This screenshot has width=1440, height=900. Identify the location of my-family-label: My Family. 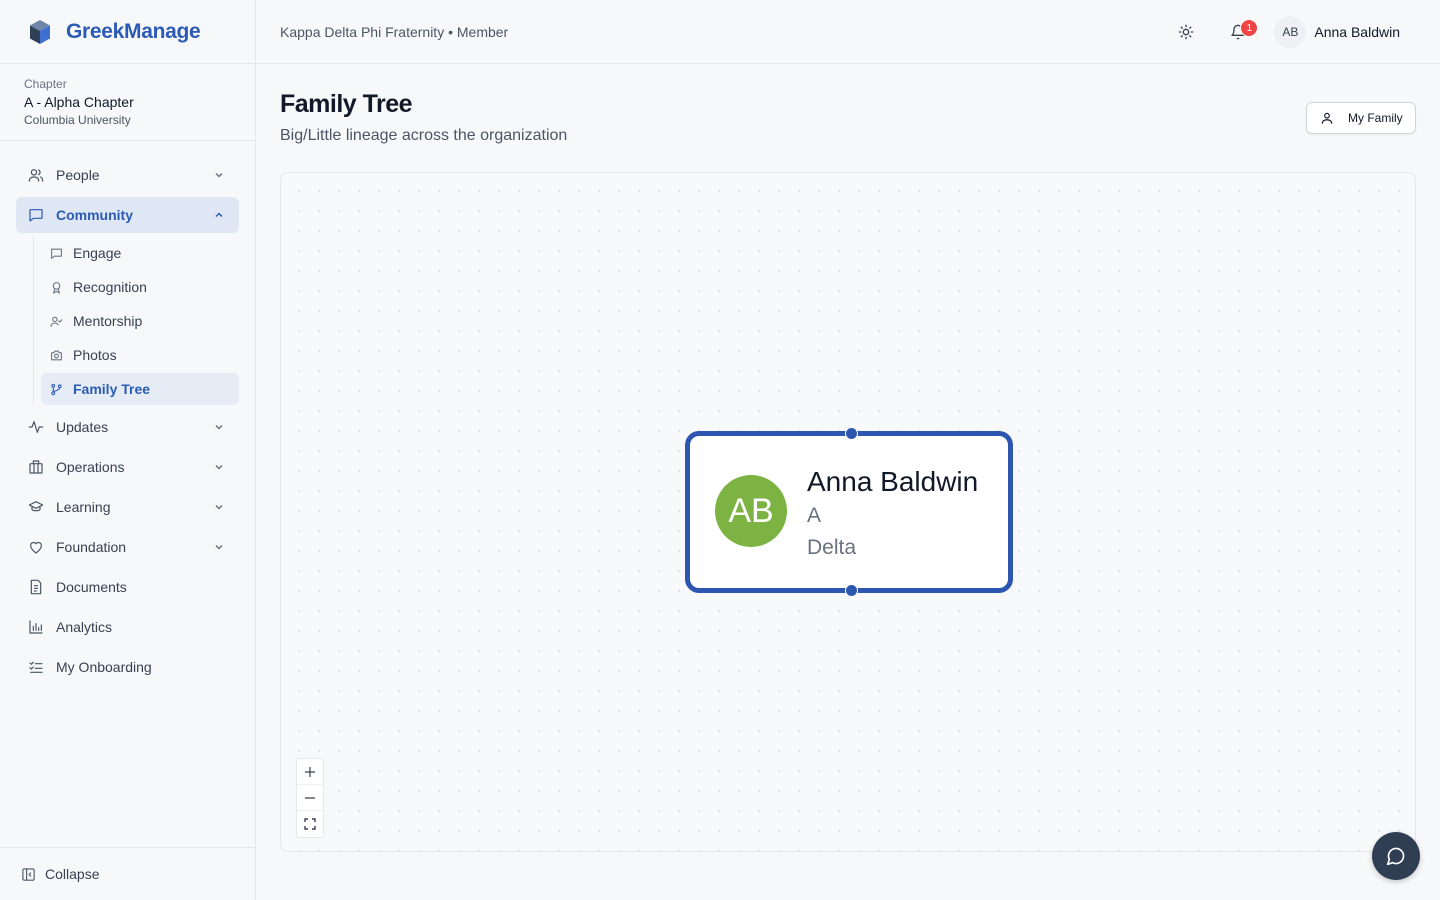
(1375, 118).